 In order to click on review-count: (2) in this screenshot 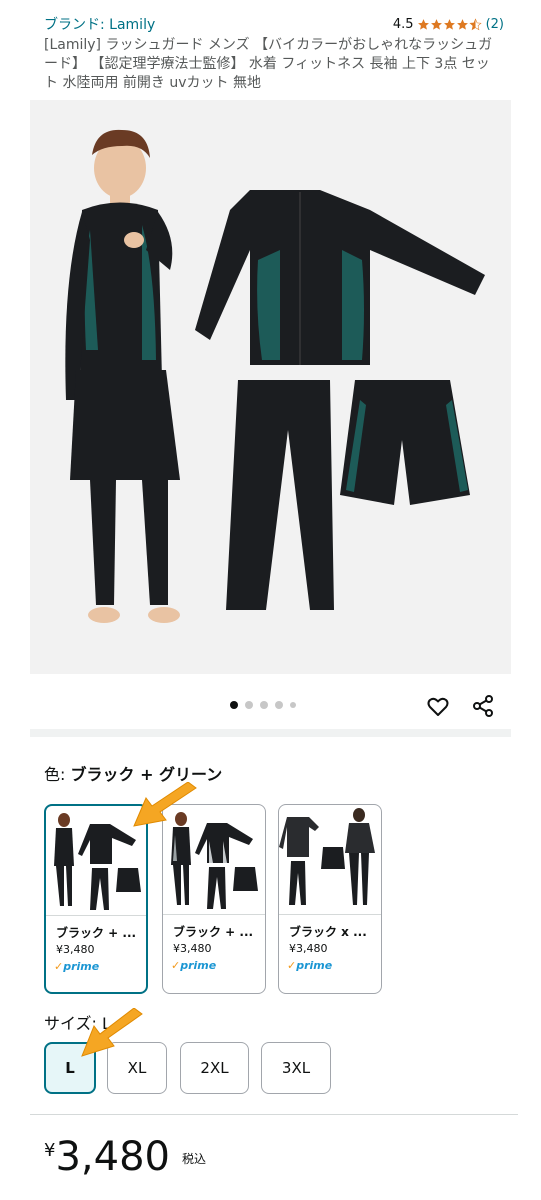, I will do `click(495, 24)`.